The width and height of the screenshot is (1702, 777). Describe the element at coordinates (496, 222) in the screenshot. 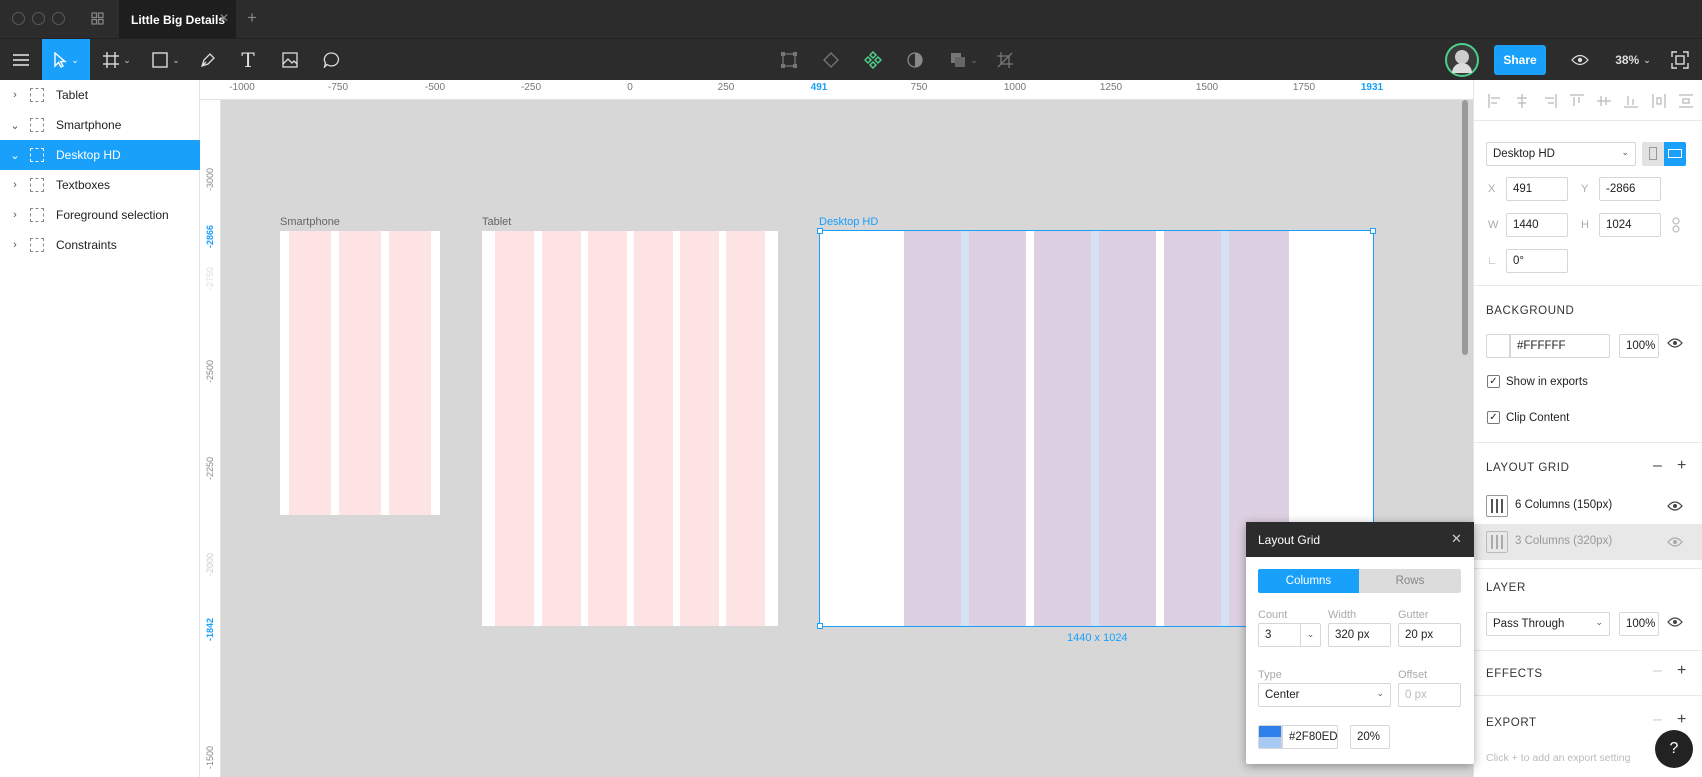

I see `tablet-frame-label: Tablet` at that location.